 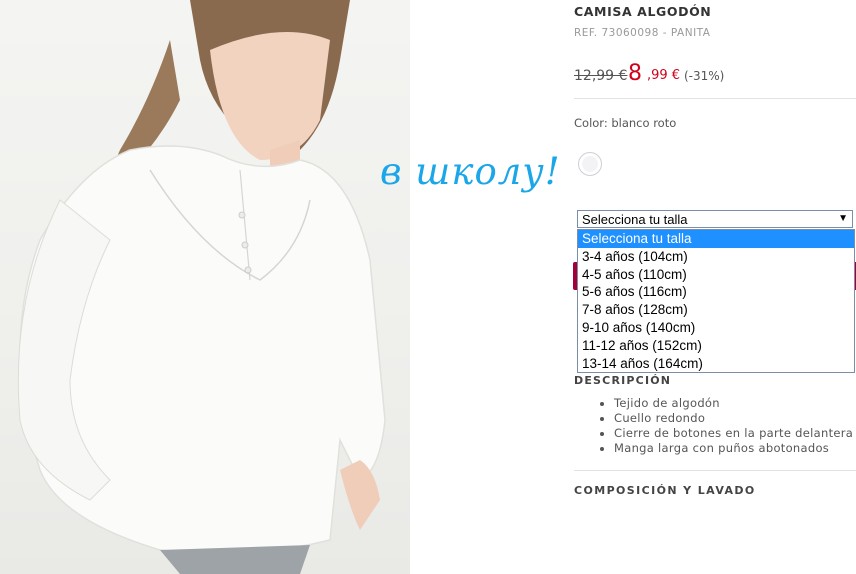 I want to click on size-option: 7-8 años (128cm), so click(x=716, y=310).